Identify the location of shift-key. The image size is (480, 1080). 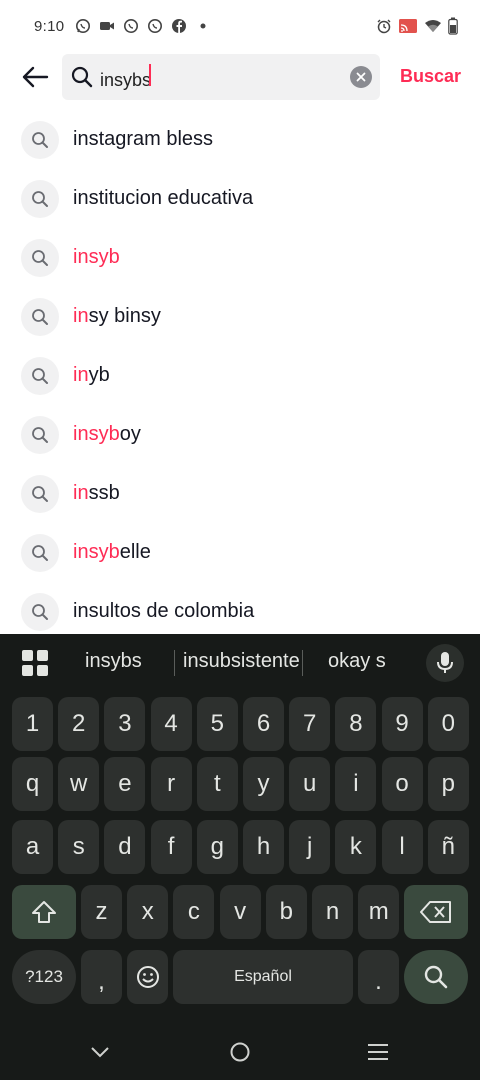
(44, 912).